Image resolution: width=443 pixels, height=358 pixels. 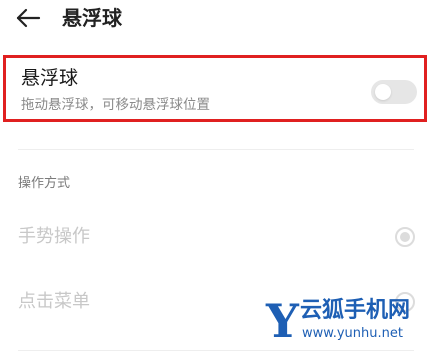 I want to click on header-bar: 悬浮球, so click(x=221, y=20).